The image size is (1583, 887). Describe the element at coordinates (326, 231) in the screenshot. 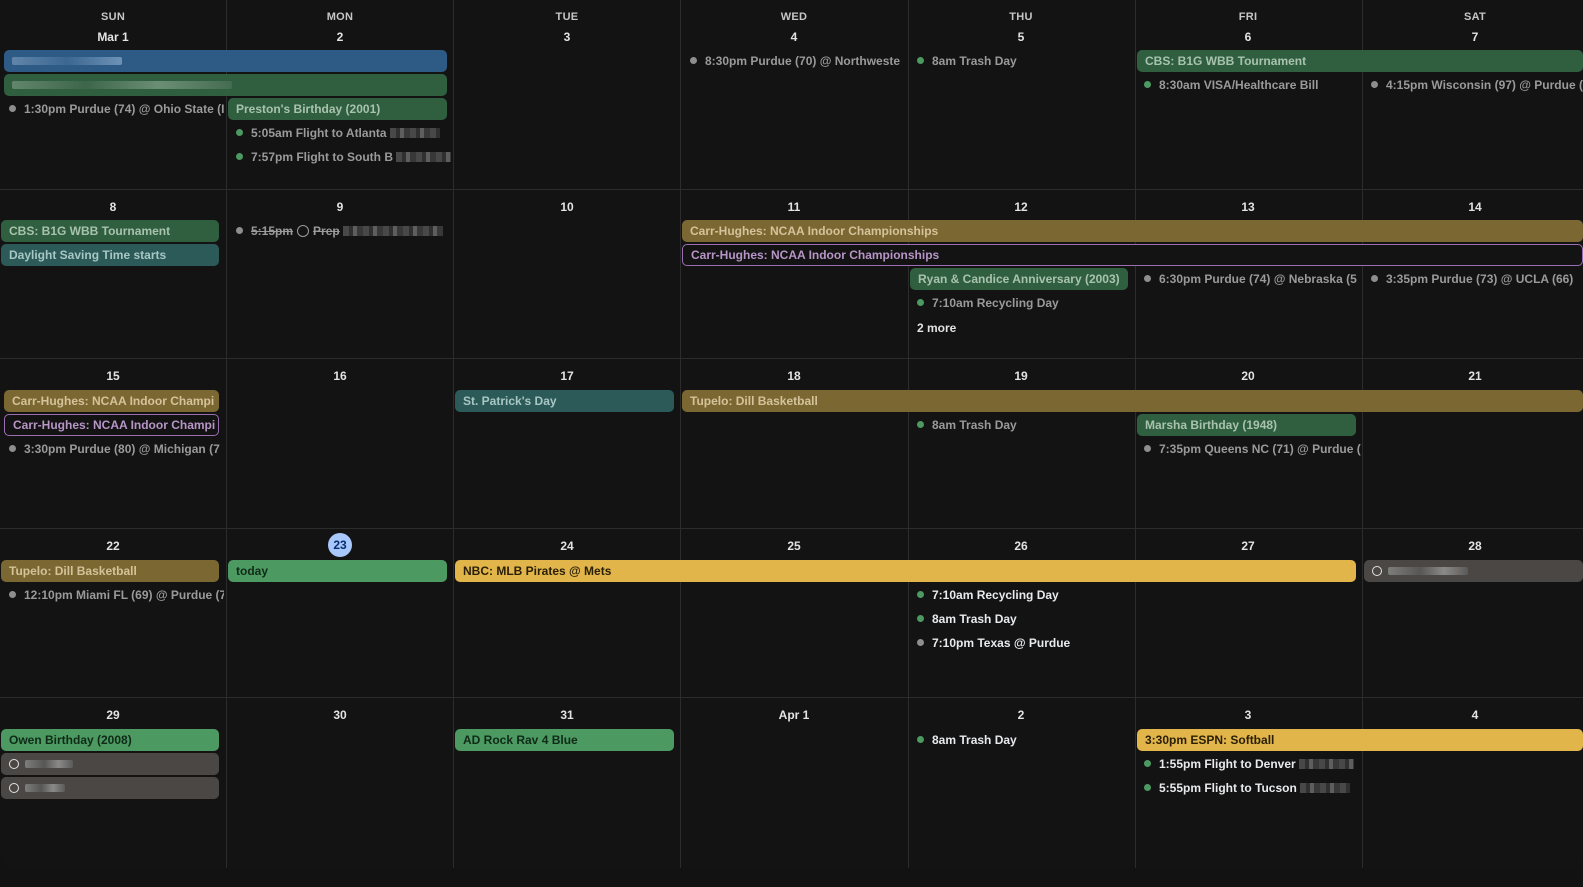

I see `event-label: Prep` at that location.